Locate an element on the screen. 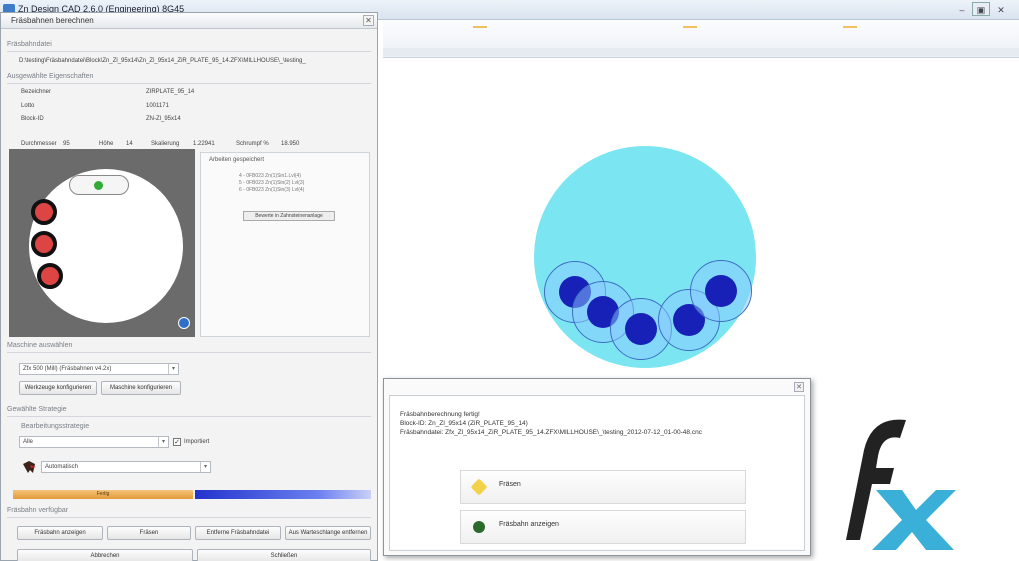 The height and width of the screenshot is (561, 1019). prop-value: ZN-Zl_95x14 is located at coordinates (163, 119).